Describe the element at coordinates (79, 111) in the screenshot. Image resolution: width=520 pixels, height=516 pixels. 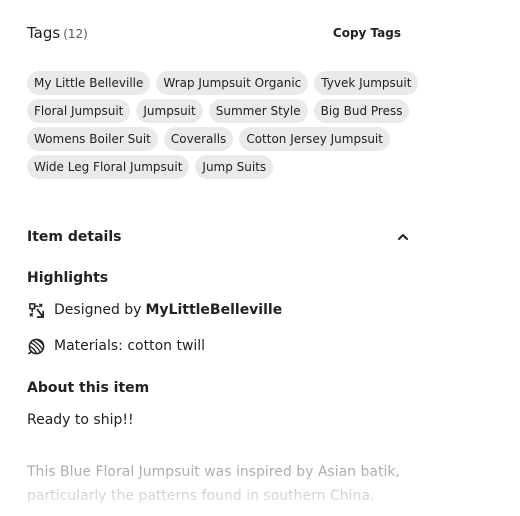
I see `tag-item: Floral Jumpsuit` at that location.